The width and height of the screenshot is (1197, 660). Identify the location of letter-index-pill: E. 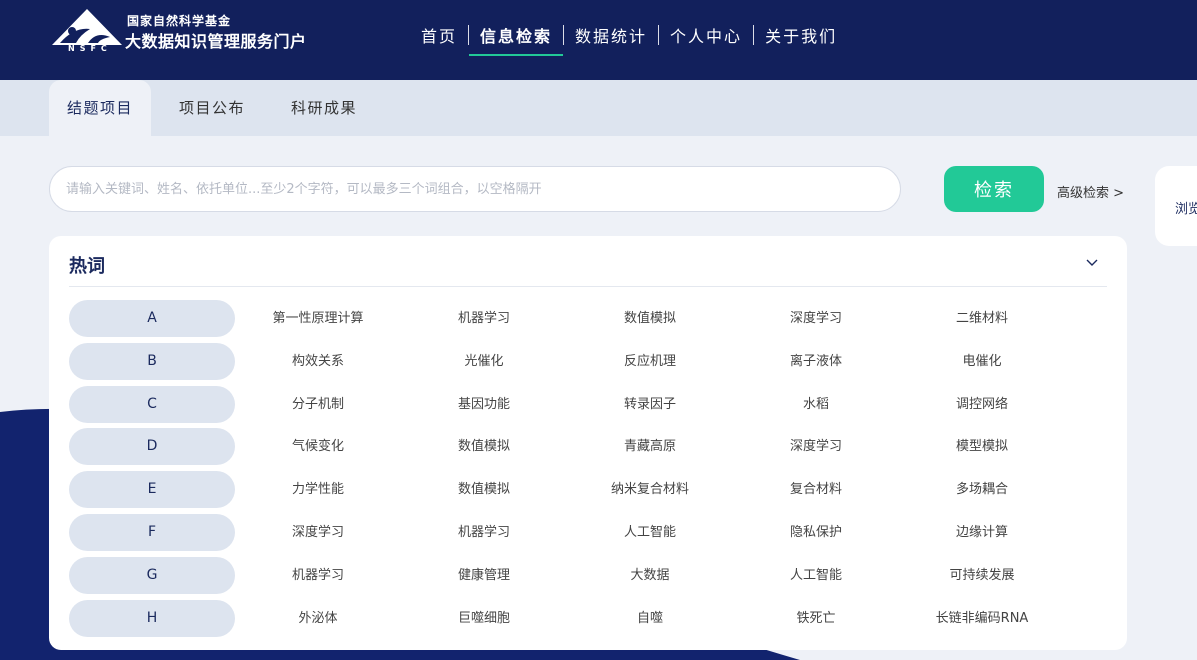
(152, 490).